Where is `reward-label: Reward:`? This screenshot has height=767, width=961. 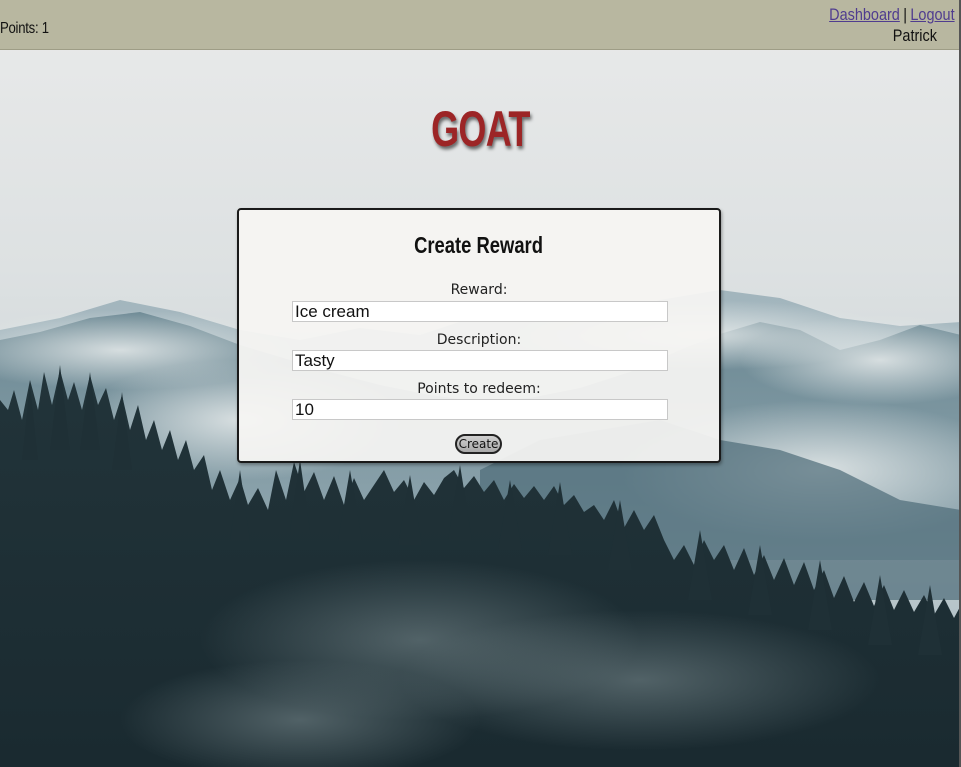
reward-label: Reward: is located at coordinates (479, 290).